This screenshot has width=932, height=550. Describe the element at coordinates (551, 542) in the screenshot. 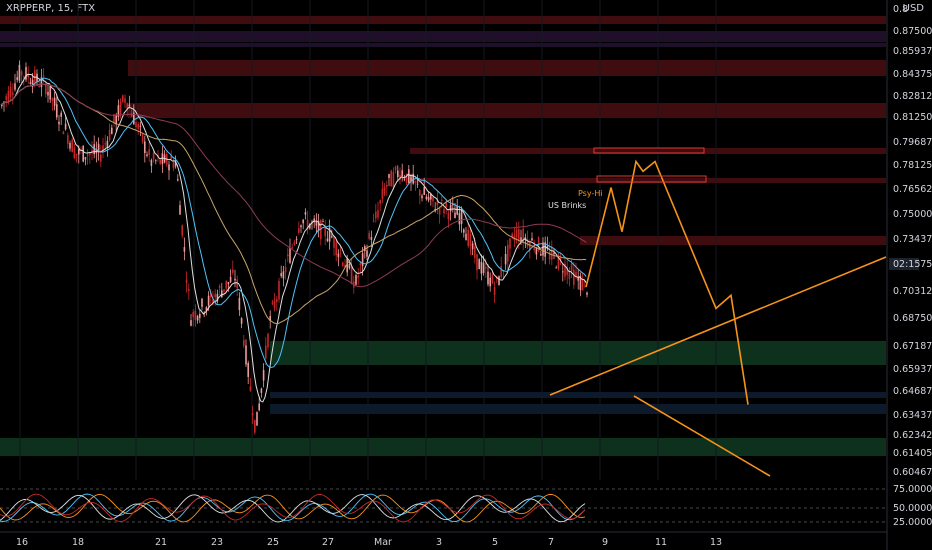

I see `time-tick-label: 7` at that location.